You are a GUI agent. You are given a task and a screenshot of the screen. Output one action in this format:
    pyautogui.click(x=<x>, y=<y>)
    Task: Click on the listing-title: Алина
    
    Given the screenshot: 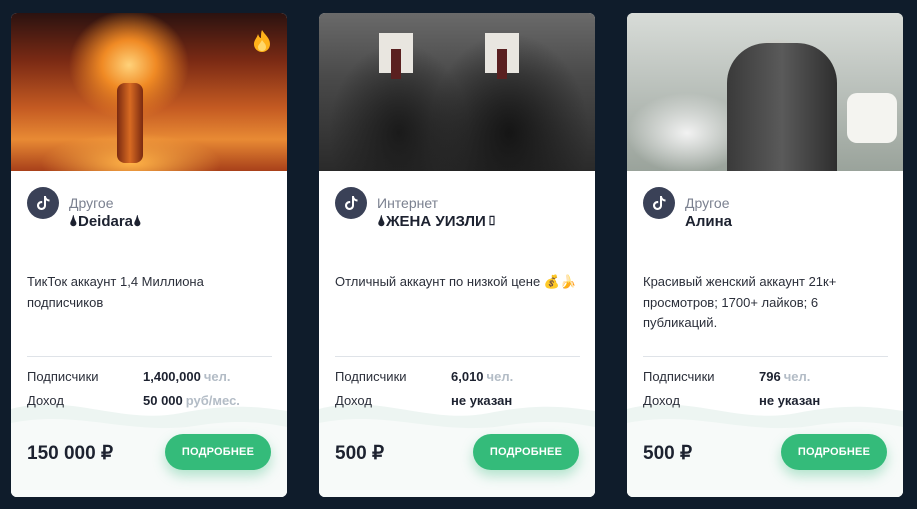 What is the action you would take?
    pyautogui.click(x=708, y=221)
    